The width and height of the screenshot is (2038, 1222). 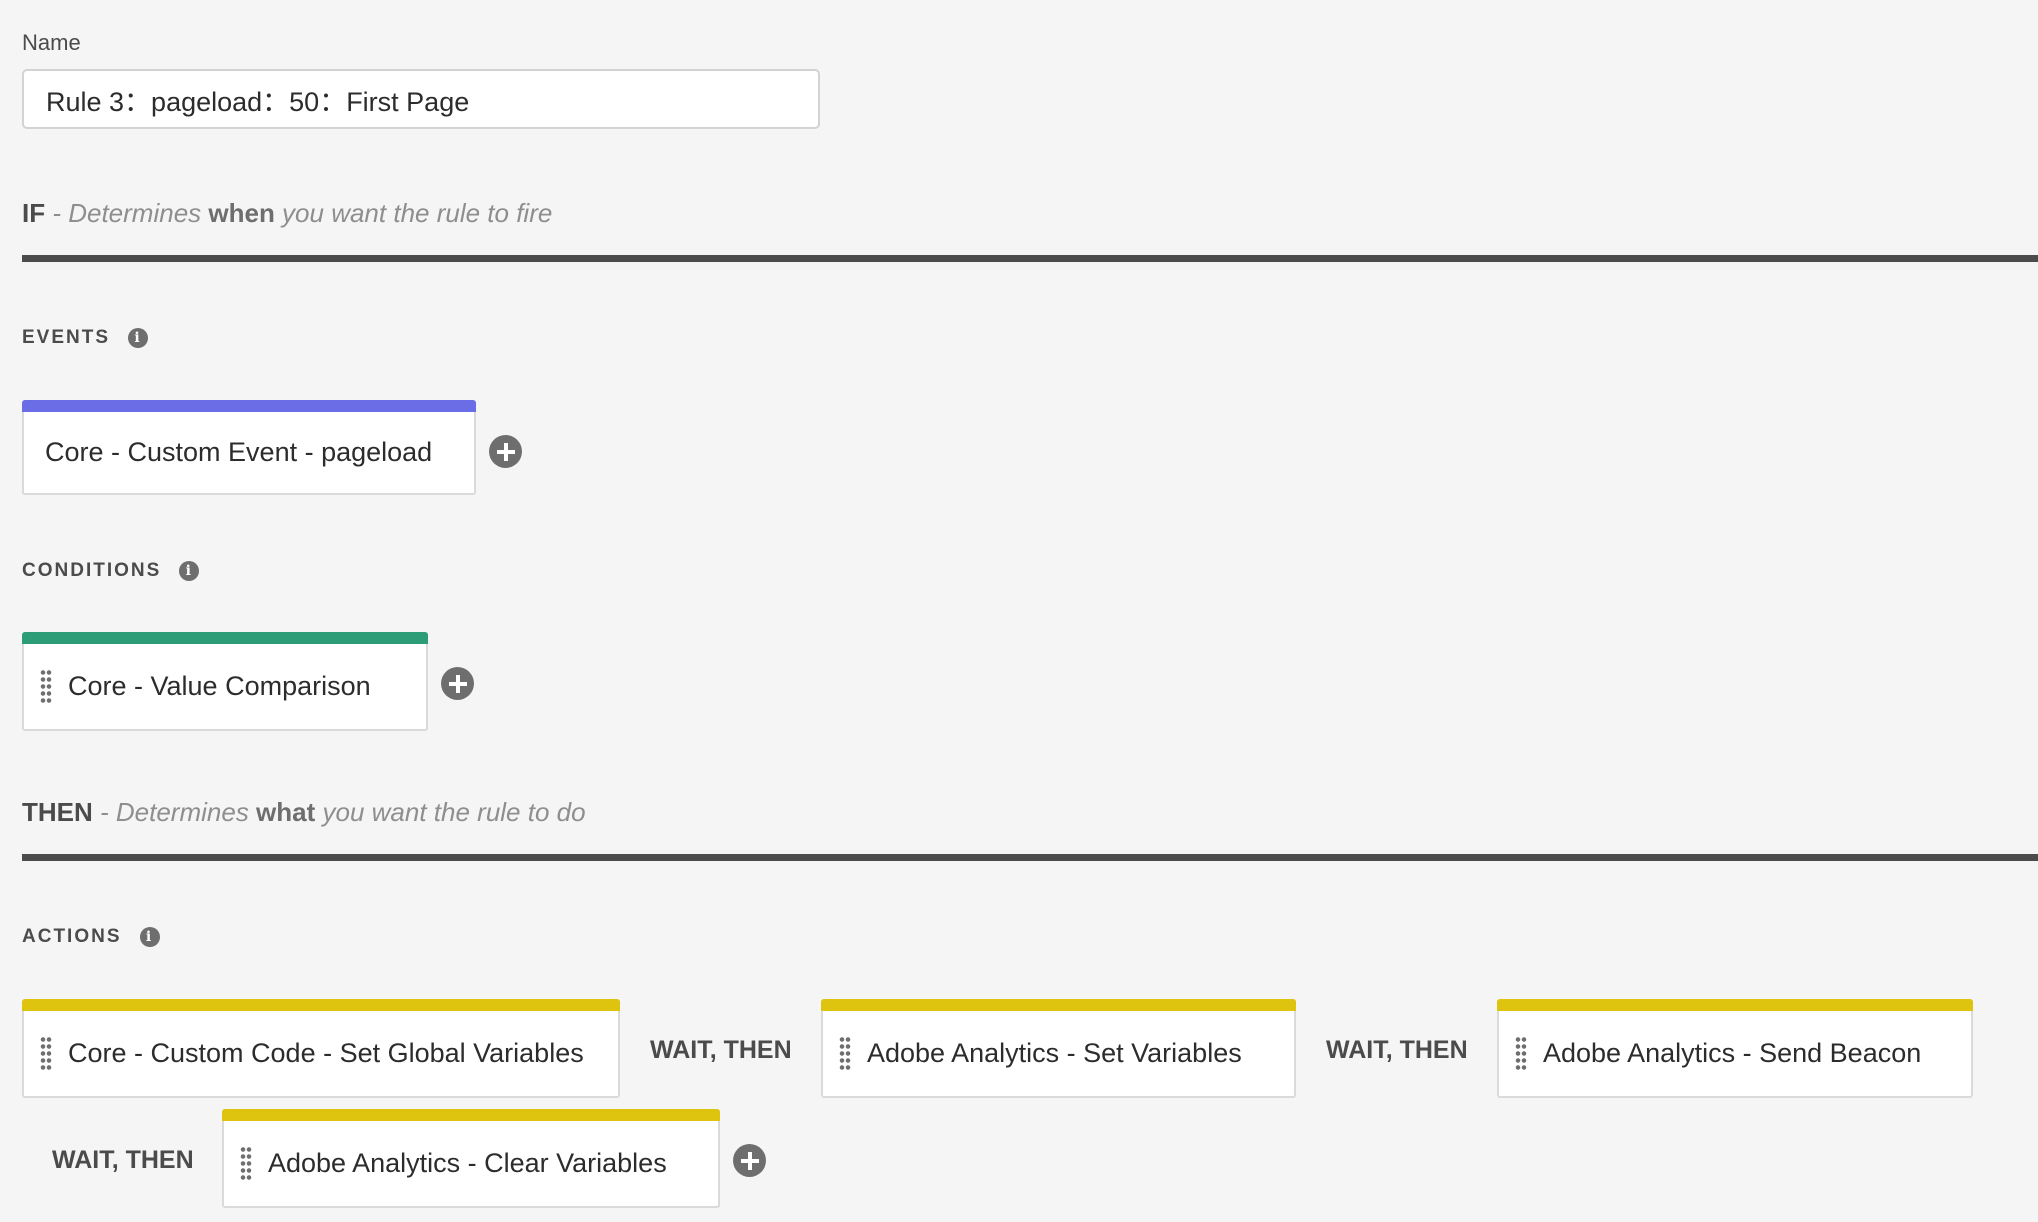 What do you see at coordinates (219, 686) in the screenshot?
I see `condition-card-label: Core - Value Comparison` at bounding box center [219, 686].